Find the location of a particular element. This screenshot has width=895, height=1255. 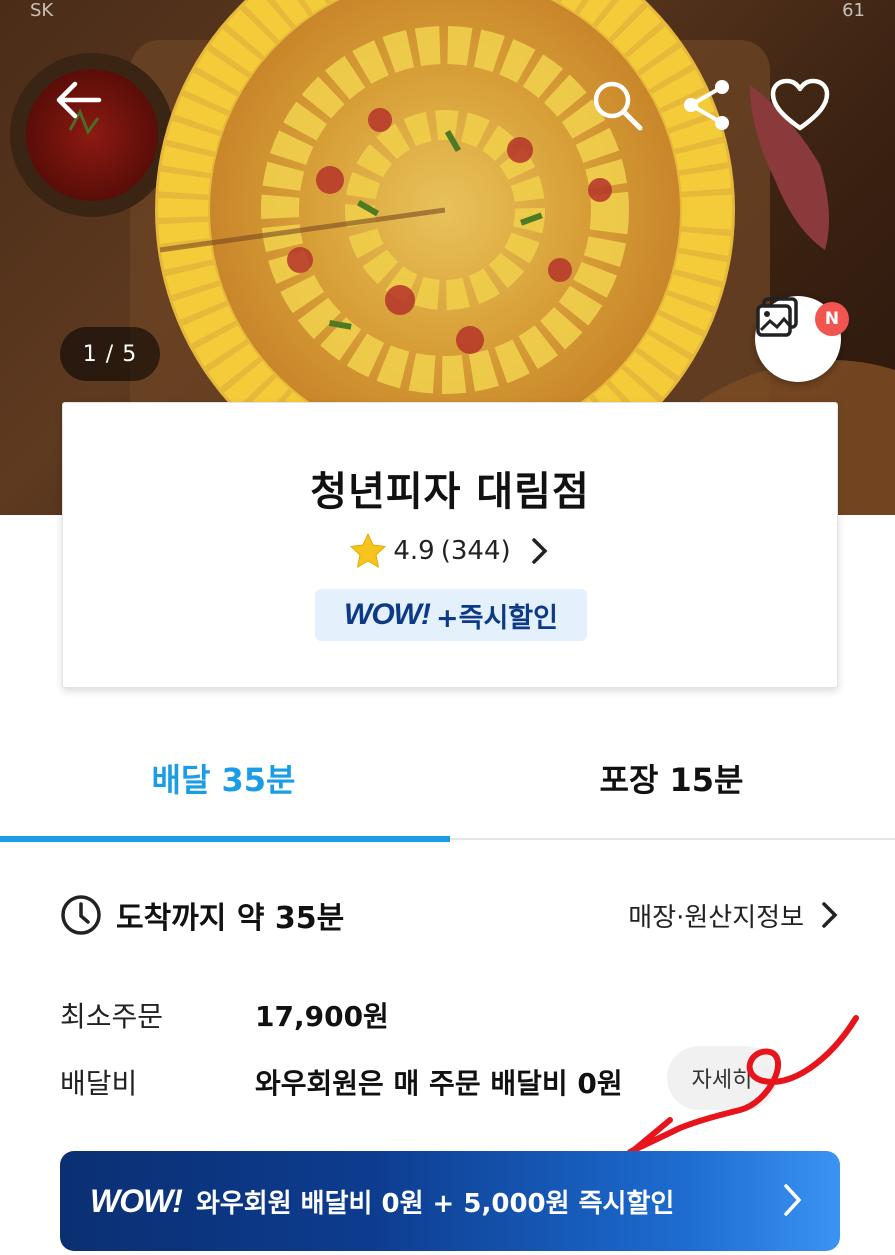

rating-value: 4.9 is located at coordinates (414, 551).